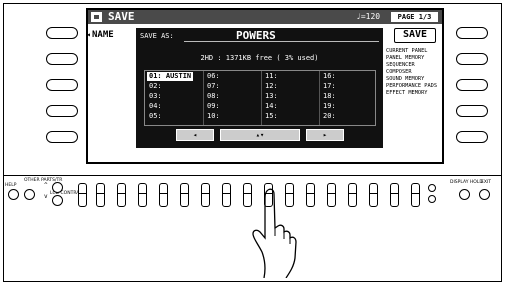 The height and width of the screenshot is (286, 506). What do you see at coordinates (412, 93) in the screenshot?
I see `save-type-item: EFFECT MEMORY` at bounding box center [412, 93].